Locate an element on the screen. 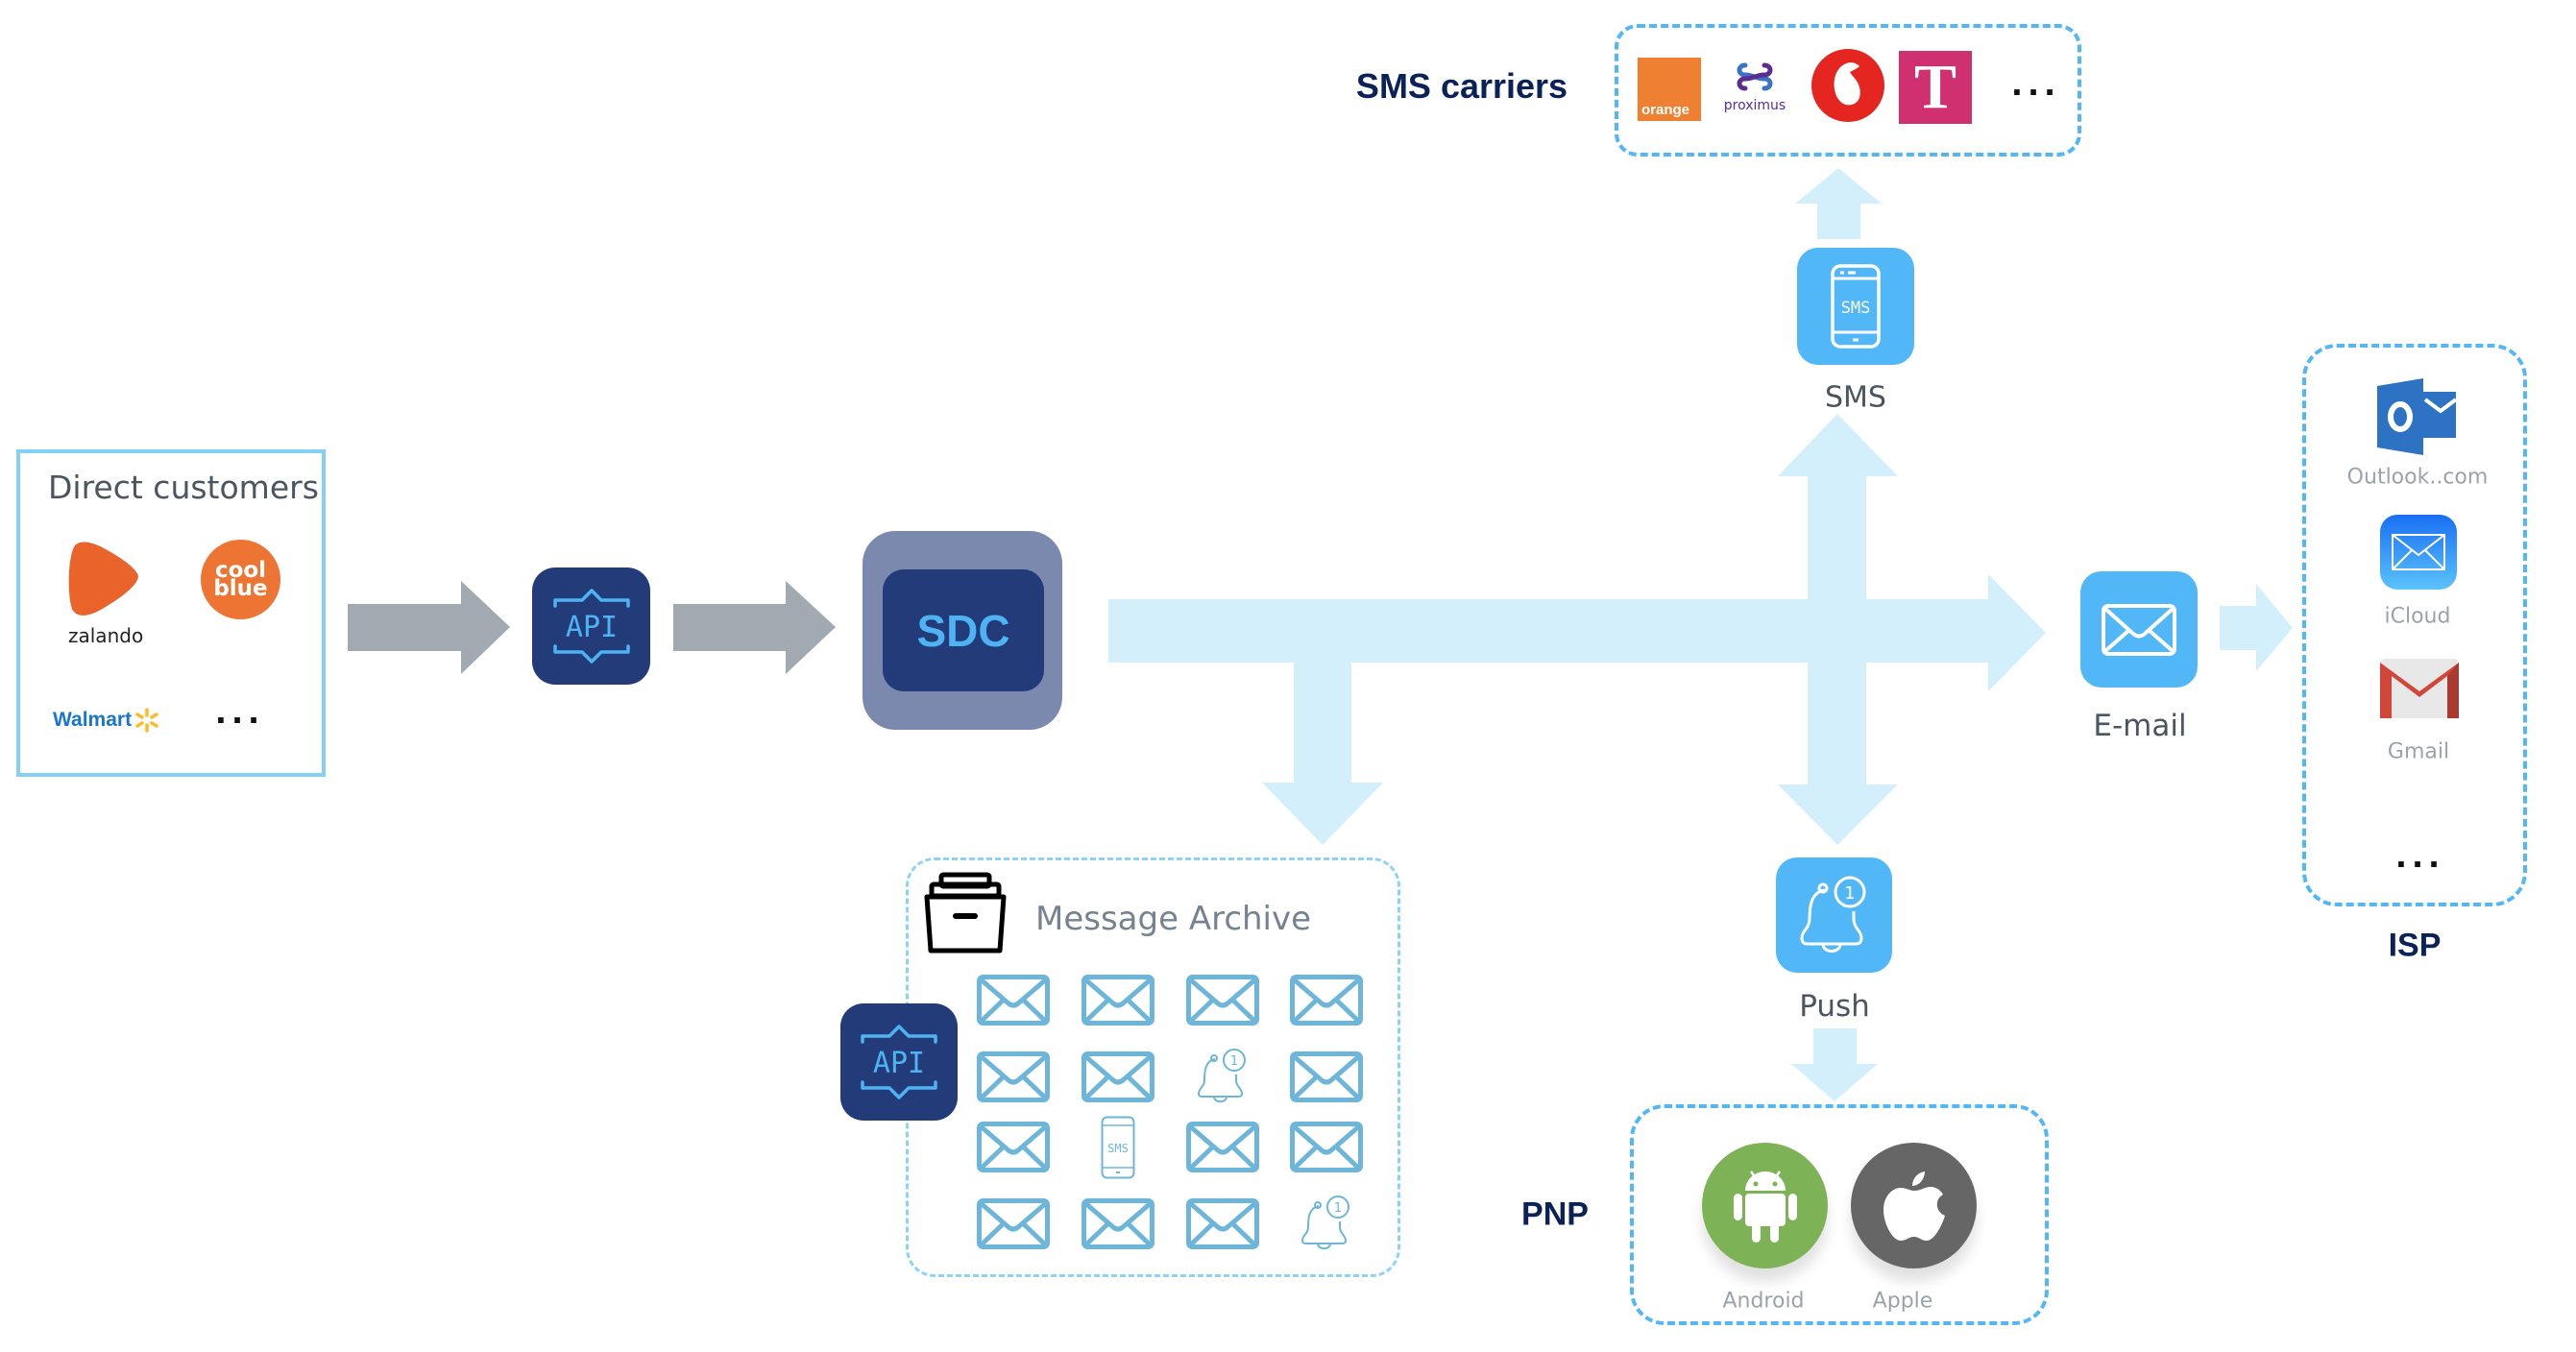 This screenshot has width=2576, height=1352. sdc-label: SDC is located at coordinates (963, 630).